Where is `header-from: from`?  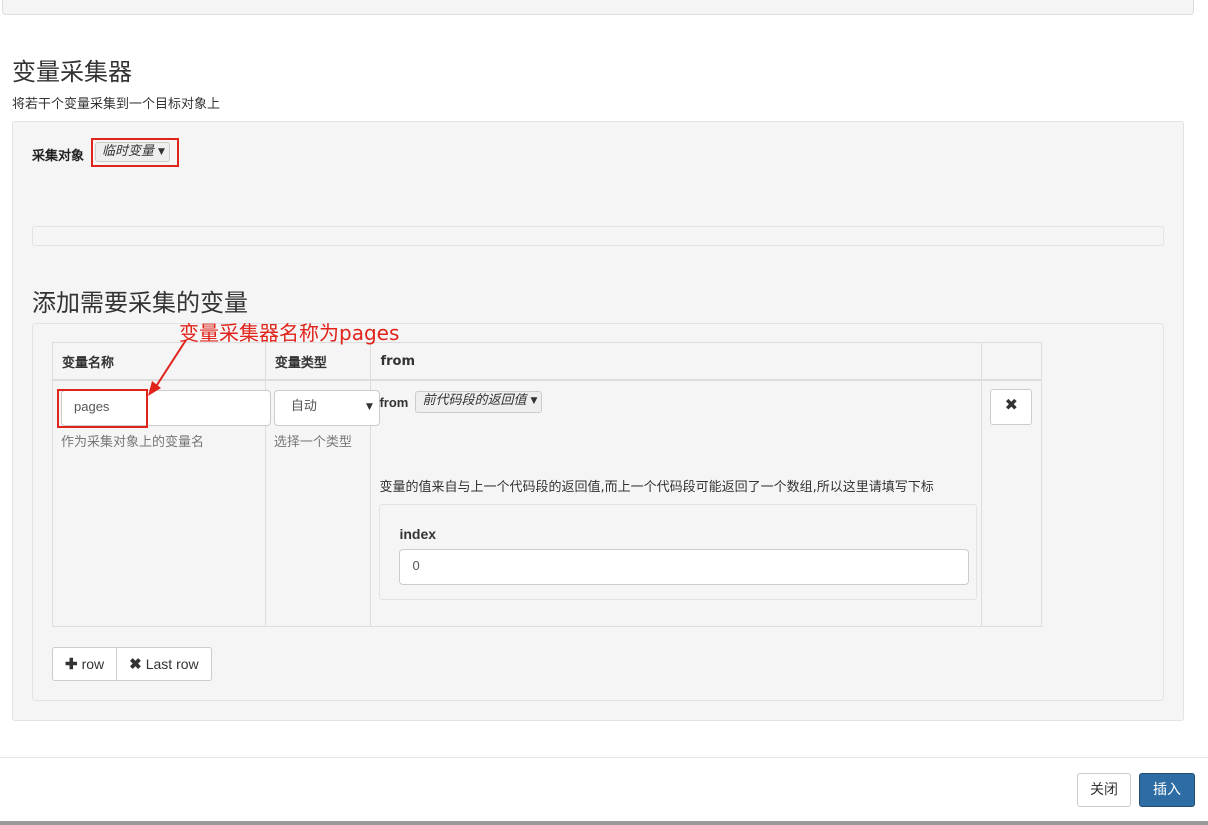
header-from: from is located at coordinates (676, 361).